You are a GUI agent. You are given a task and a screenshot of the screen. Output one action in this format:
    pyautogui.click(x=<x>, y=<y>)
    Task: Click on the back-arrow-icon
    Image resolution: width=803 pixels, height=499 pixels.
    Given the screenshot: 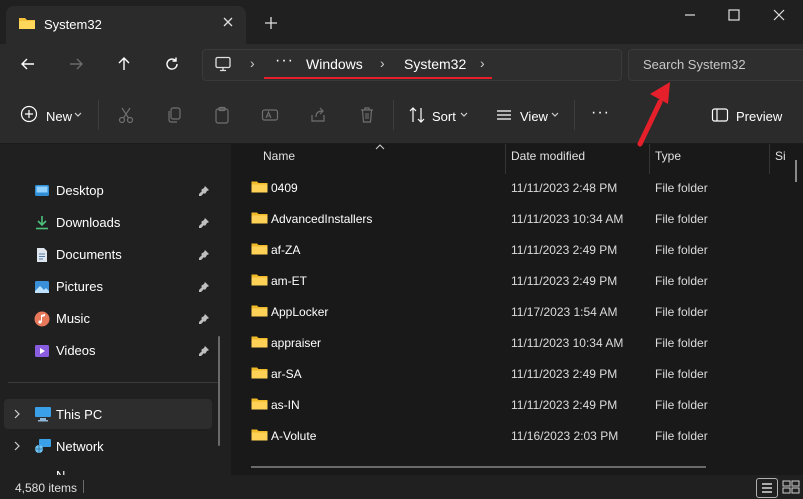 What is the action you would take?
    pyautogui.click(x=28, y=64)
    